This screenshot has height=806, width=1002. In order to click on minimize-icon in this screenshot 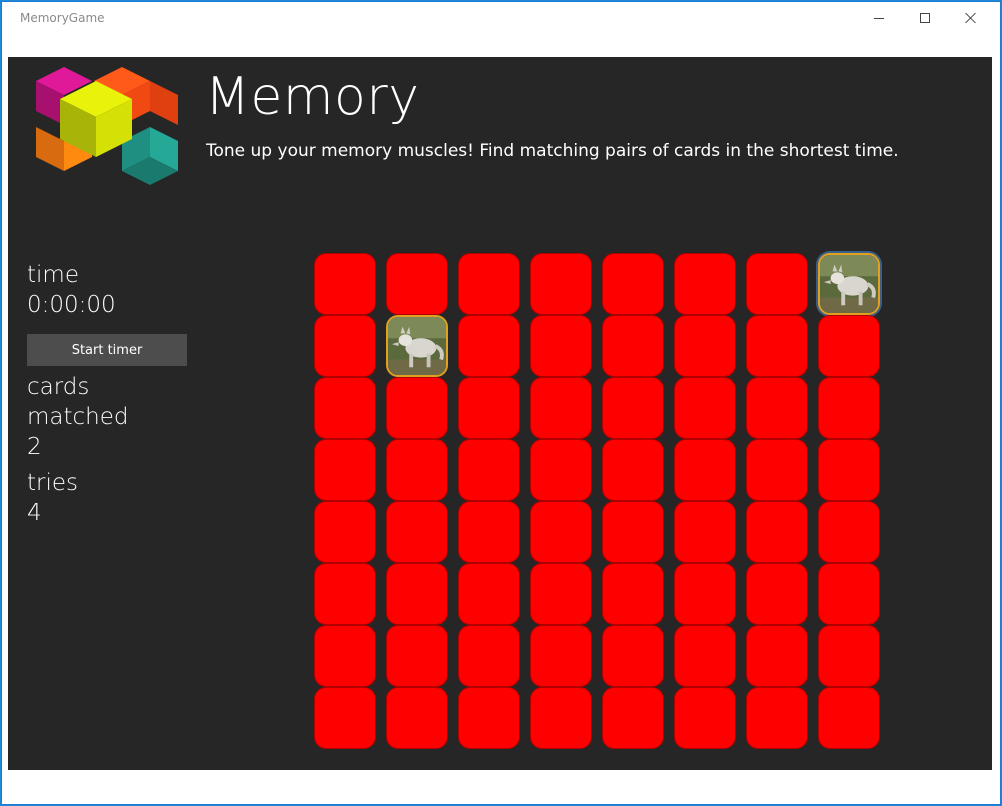, I will do `click(879, 18)`.